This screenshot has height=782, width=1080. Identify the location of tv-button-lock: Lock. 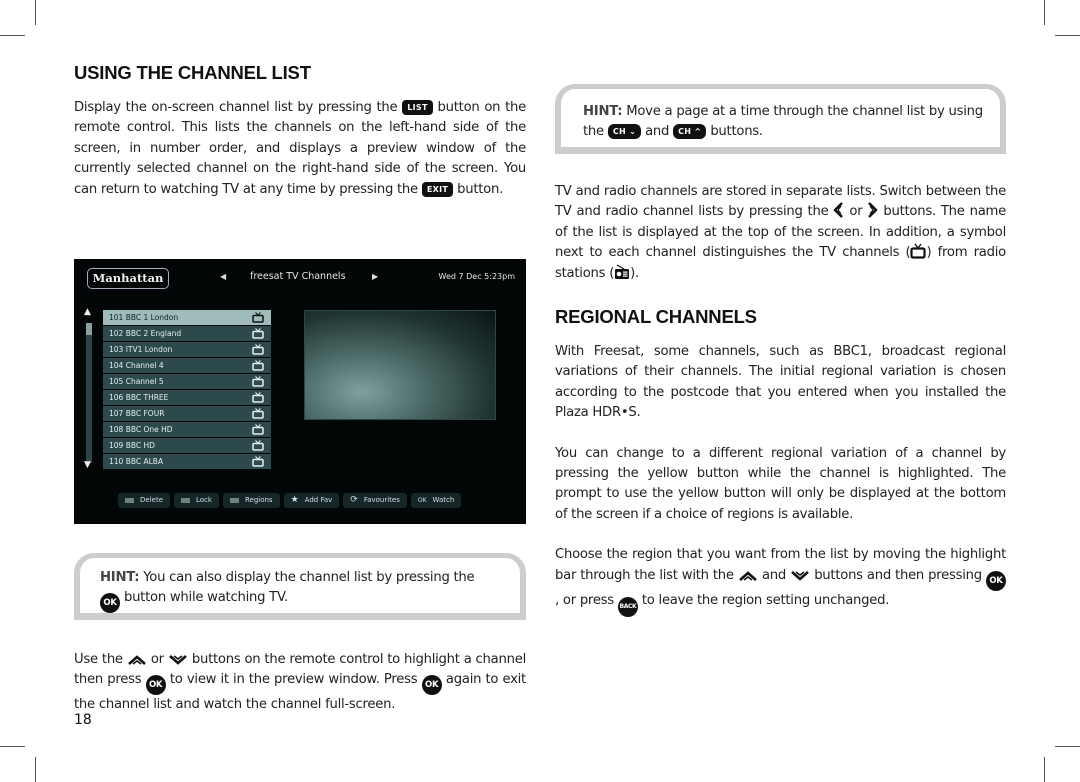
(196, 500).